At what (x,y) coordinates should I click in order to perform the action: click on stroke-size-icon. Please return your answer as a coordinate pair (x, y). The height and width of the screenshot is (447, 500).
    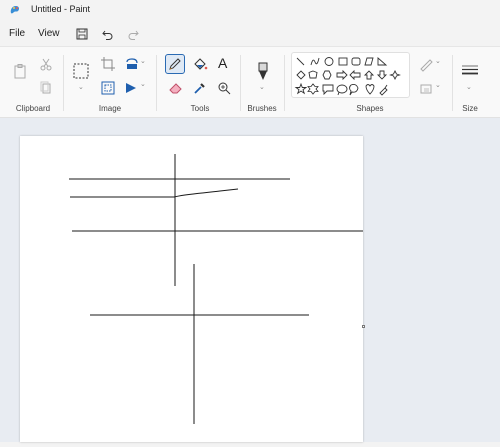
    Looking at the image, I should click on (470, 71).